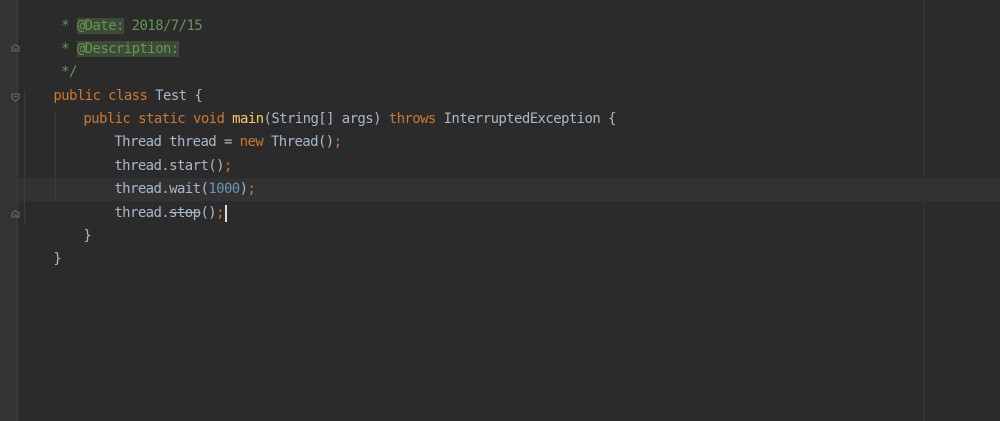 The height and width of the screenshot is (421, 1000). What do you see at coordinates (251, 142) in the screenshot?
I see `keyword: new` at bounding box center [251, 142].